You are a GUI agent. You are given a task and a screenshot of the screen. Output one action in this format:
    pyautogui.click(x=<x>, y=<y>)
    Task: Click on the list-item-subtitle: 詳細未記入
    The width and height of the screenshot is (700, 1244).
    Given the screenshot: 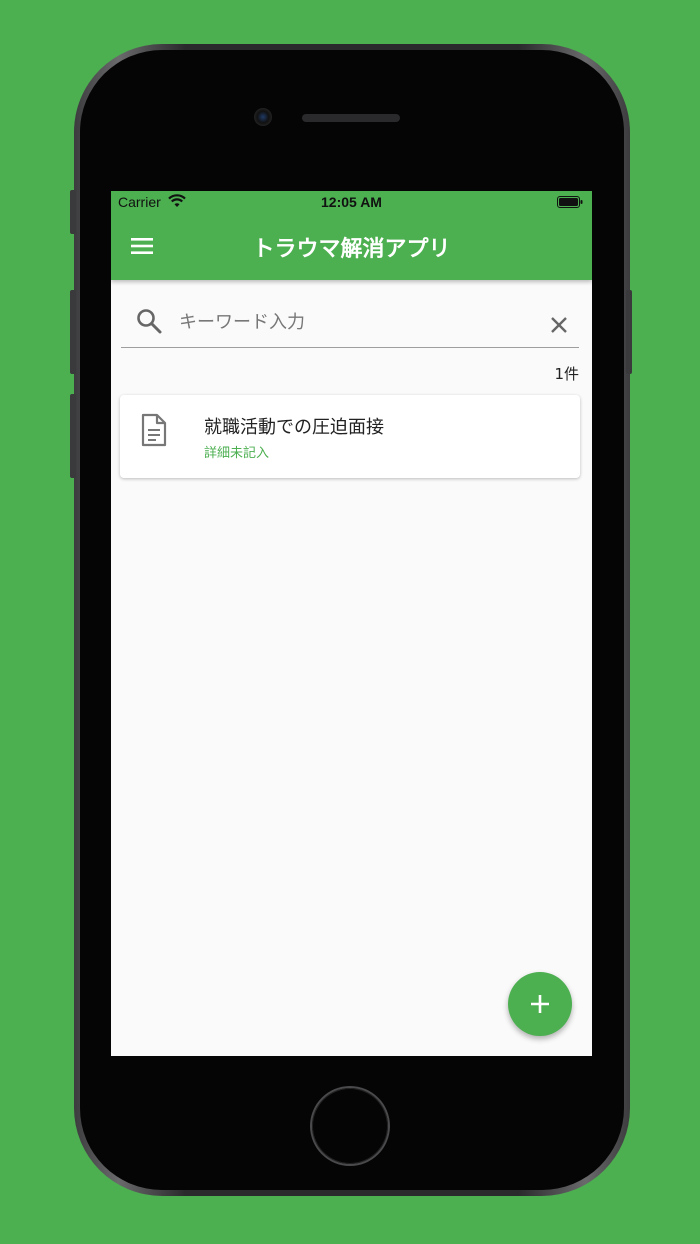 What is the action you would take?
    pyautogui.click(x=237, y=453)
    